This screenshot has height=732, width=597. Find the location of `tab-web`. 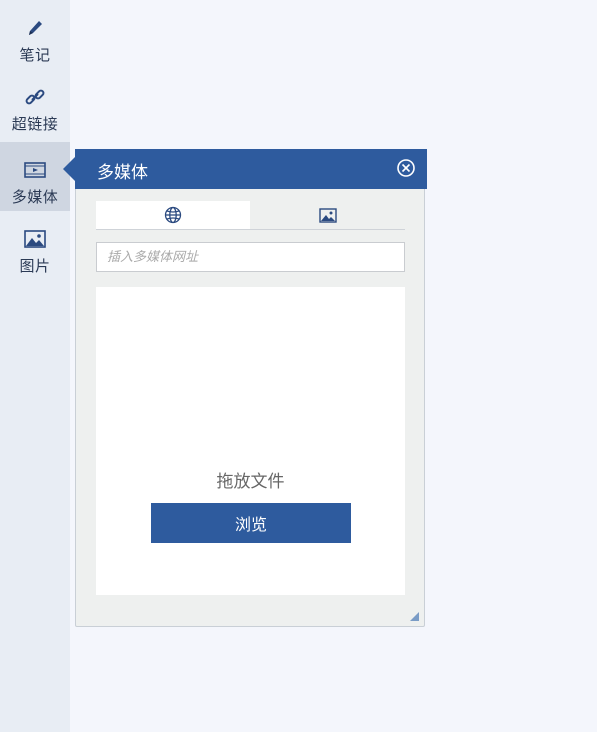

tab-web is located at coordinates (173, 215).